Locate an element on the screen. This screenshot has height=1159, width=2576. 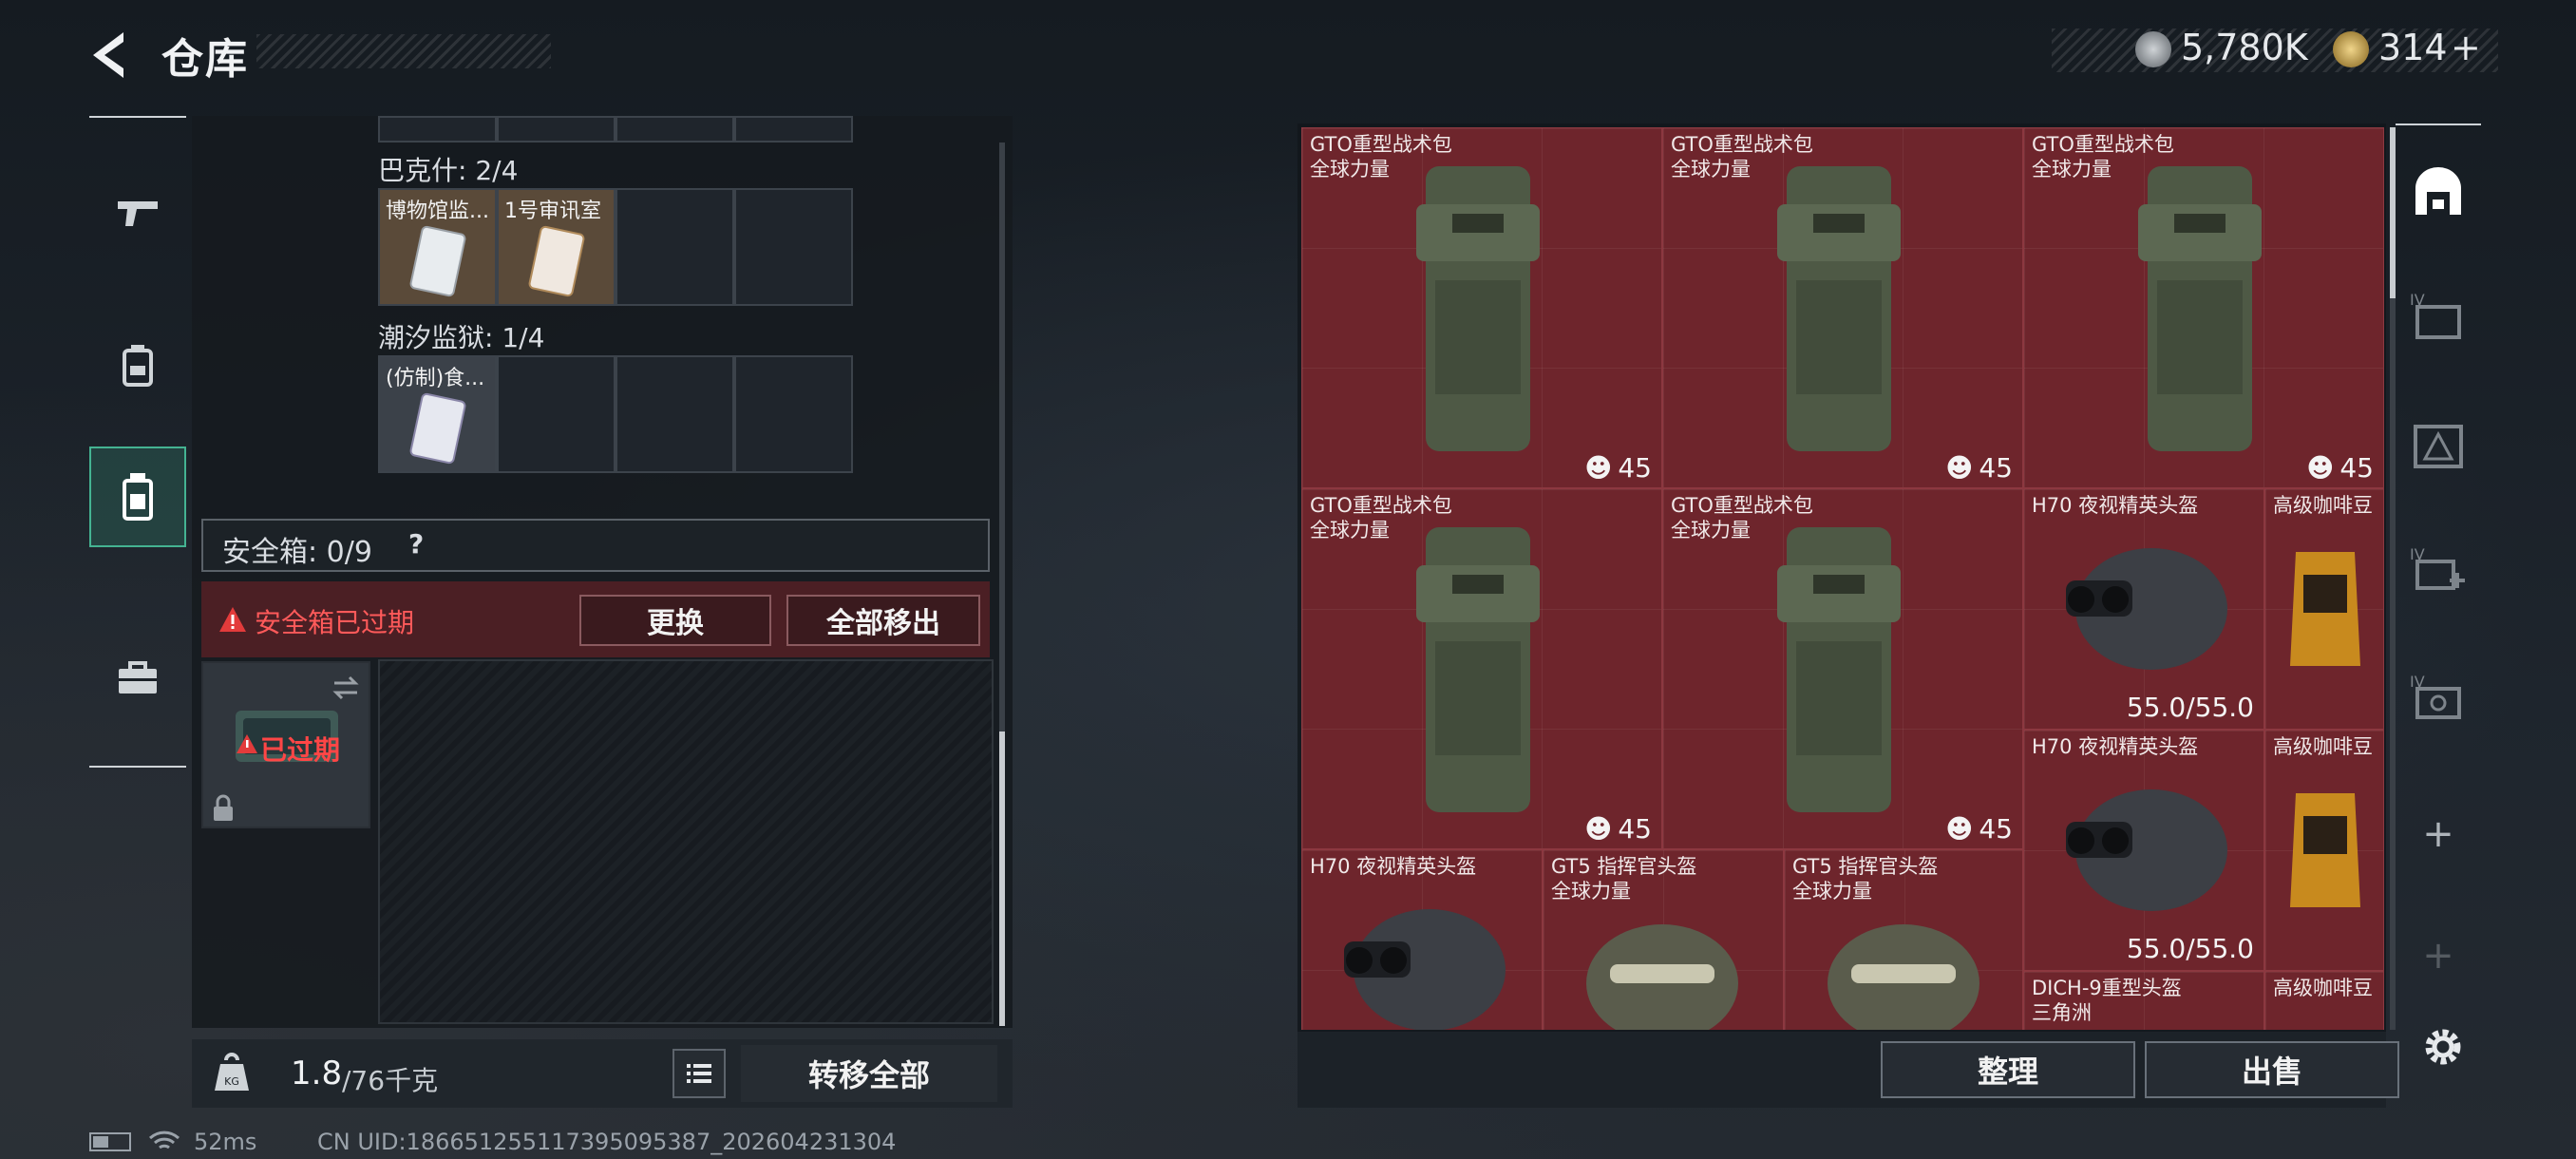
back-button is located at coordinates (112, 55).